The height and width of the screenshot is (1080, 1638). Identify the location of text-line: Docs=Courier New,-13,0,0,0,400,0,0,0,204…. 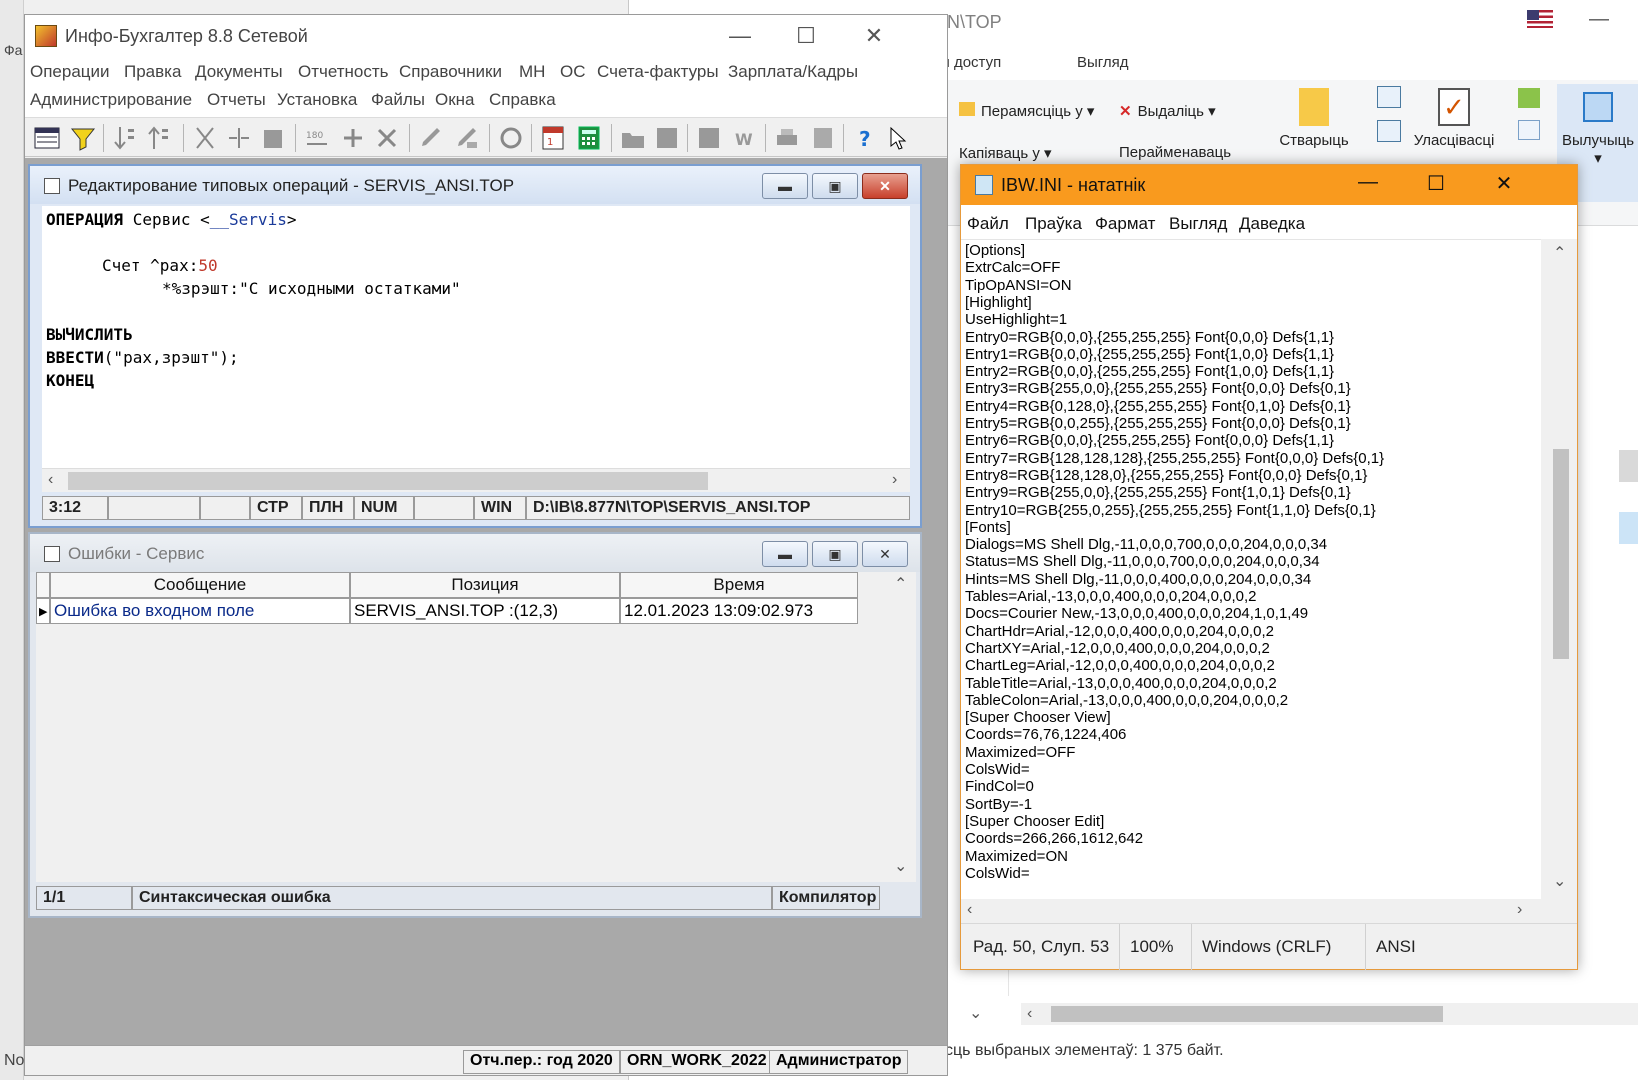
(1137, 614).